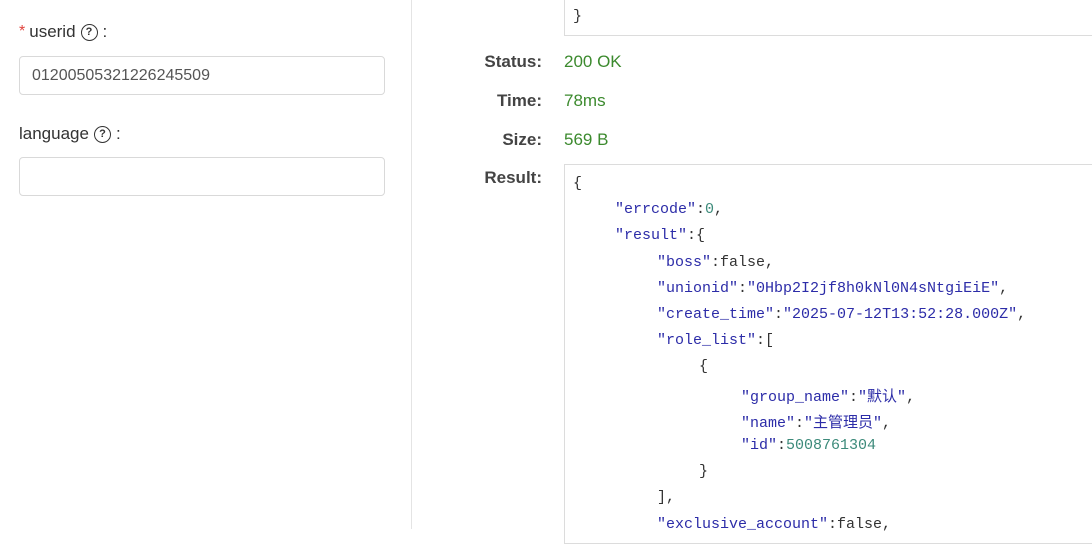  I want to click on json-line: }, so click(703, 471).